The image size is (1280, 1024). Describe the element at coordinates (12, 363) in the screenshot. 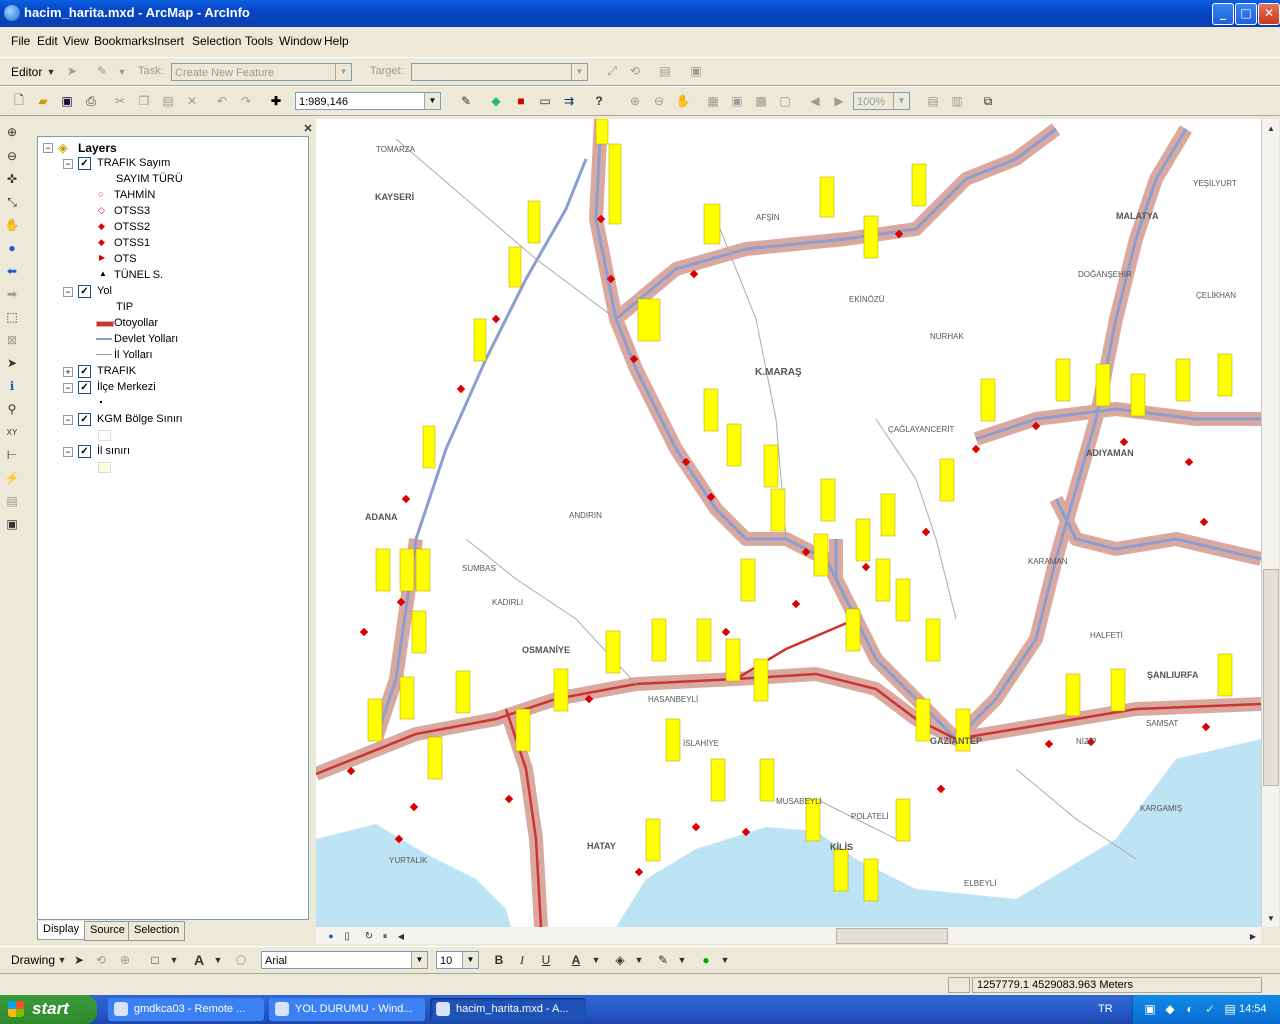

I see `select-elements-icon: ➤` at that location.